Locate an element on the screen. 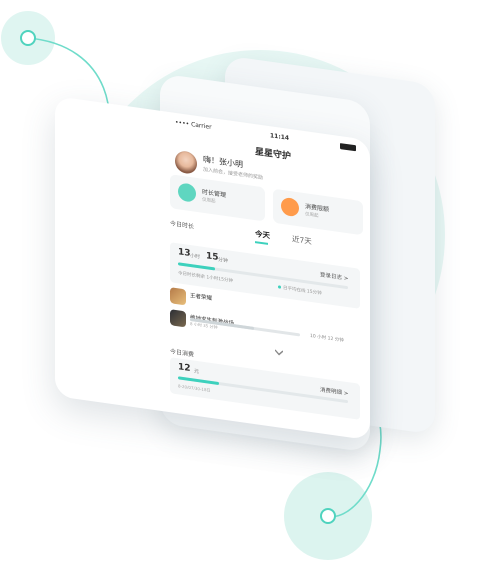 The height and width of the screenshot is (562, 500). minutes-unit: 分钟 is located at coordinates (223, 260).